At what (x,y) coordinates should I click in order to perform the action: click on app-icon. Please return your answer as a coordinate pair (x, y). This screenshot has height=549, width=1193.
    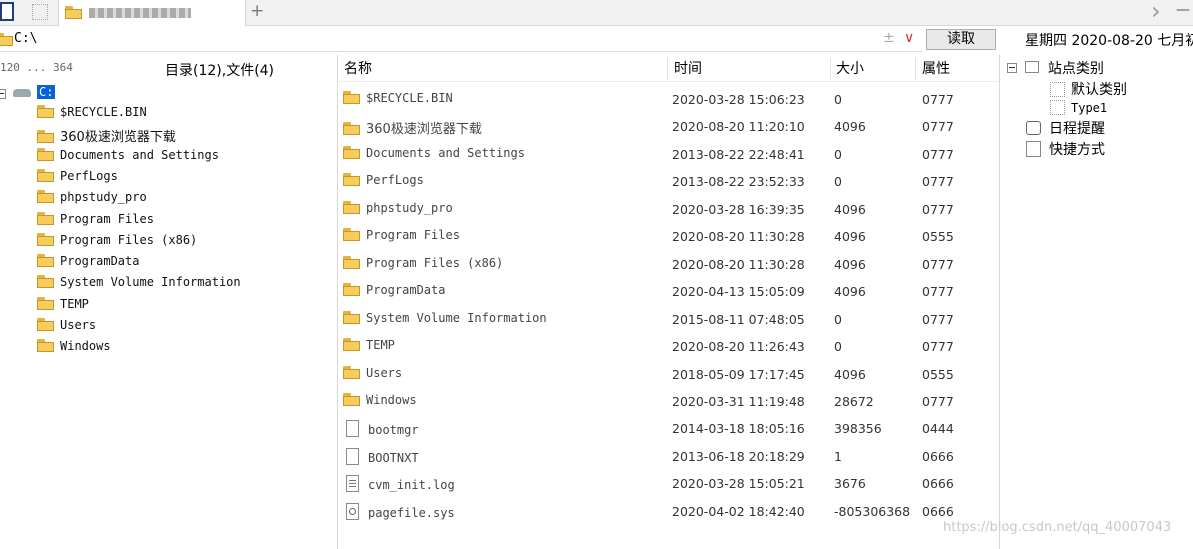
    Looking at the image, I should click on (7, 11).